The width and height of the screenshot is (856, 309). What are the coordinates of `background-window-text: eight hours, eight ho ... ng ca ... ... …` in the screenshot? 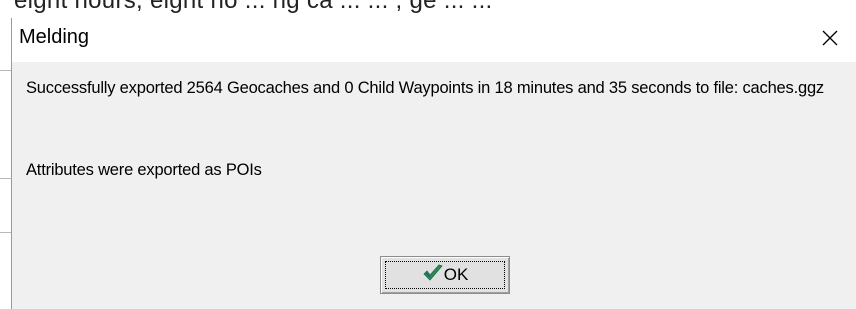 It's located at (428, 9).